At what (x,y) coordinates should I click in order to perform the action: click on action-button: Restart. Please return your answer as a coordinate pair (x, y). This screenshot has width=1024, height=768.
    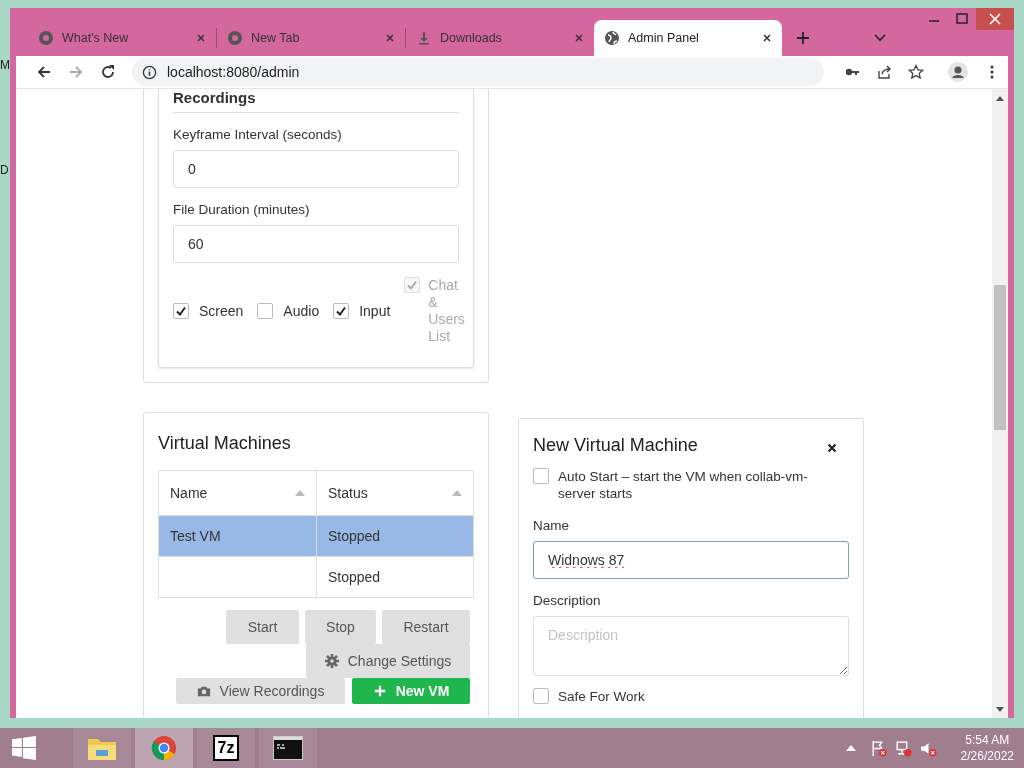
    Looking at the image, I should click on (426, 627).